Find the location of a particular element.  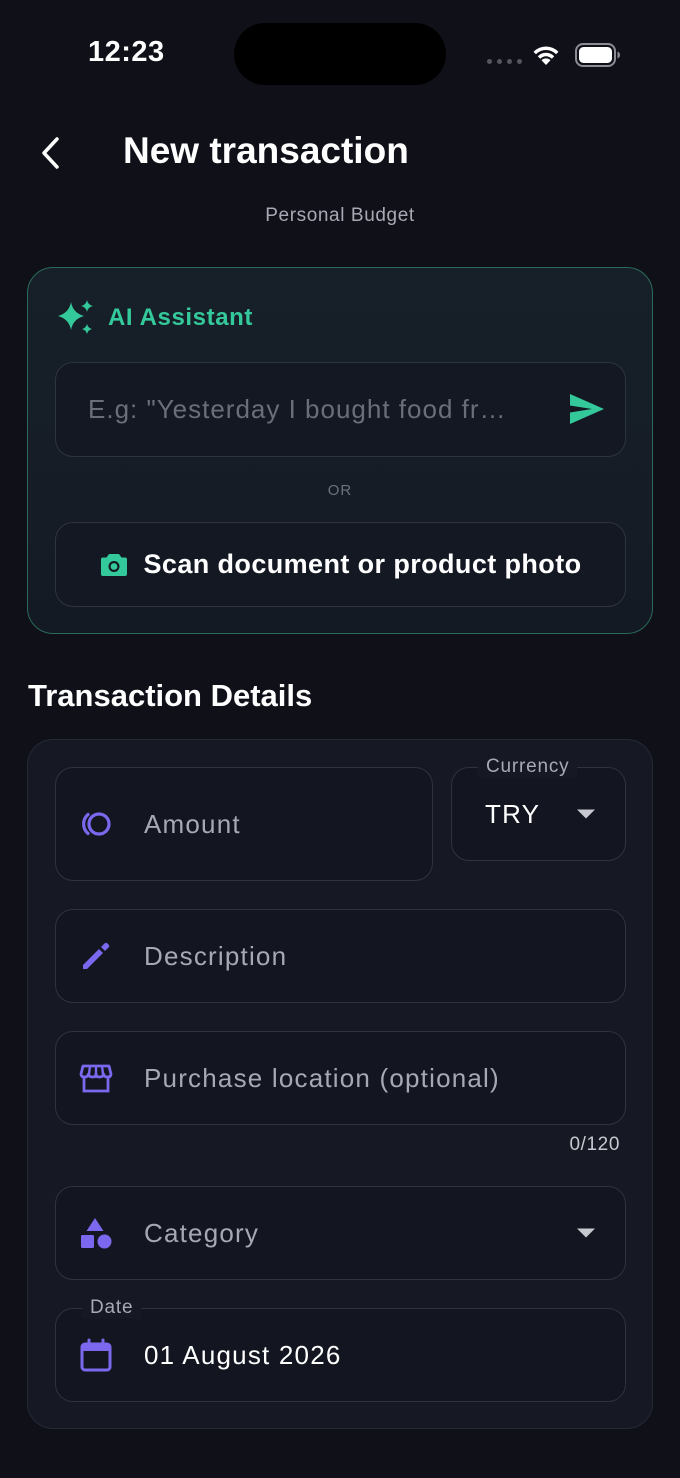

amount-field: Amount is located at coordinates (244, 824).